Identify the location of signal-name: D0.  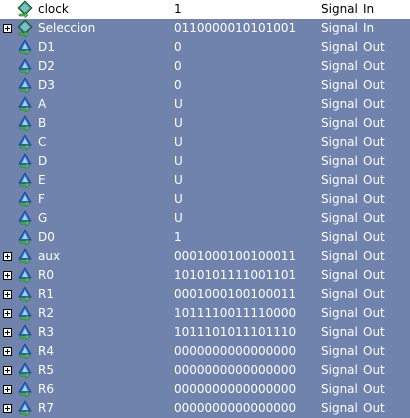
(46, 237).